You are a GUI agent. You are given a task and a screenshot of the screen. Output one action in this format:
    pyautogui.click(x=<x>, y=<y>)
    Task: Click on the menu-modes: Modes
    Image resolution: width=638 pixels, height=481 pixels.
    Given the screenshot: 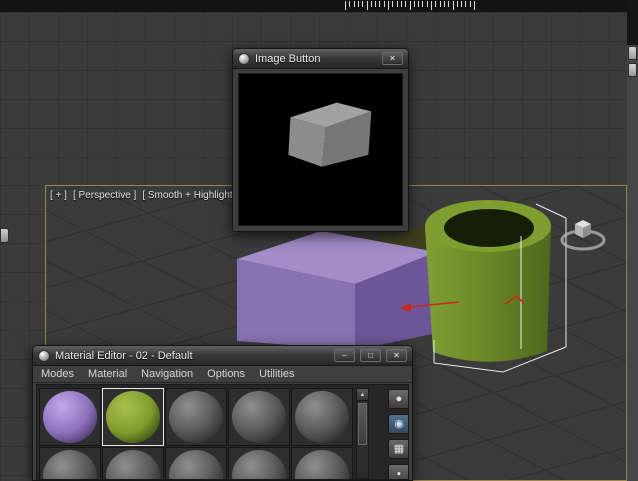 What is the action you would take?
    pyautogui.click(x=57, y=374)
    